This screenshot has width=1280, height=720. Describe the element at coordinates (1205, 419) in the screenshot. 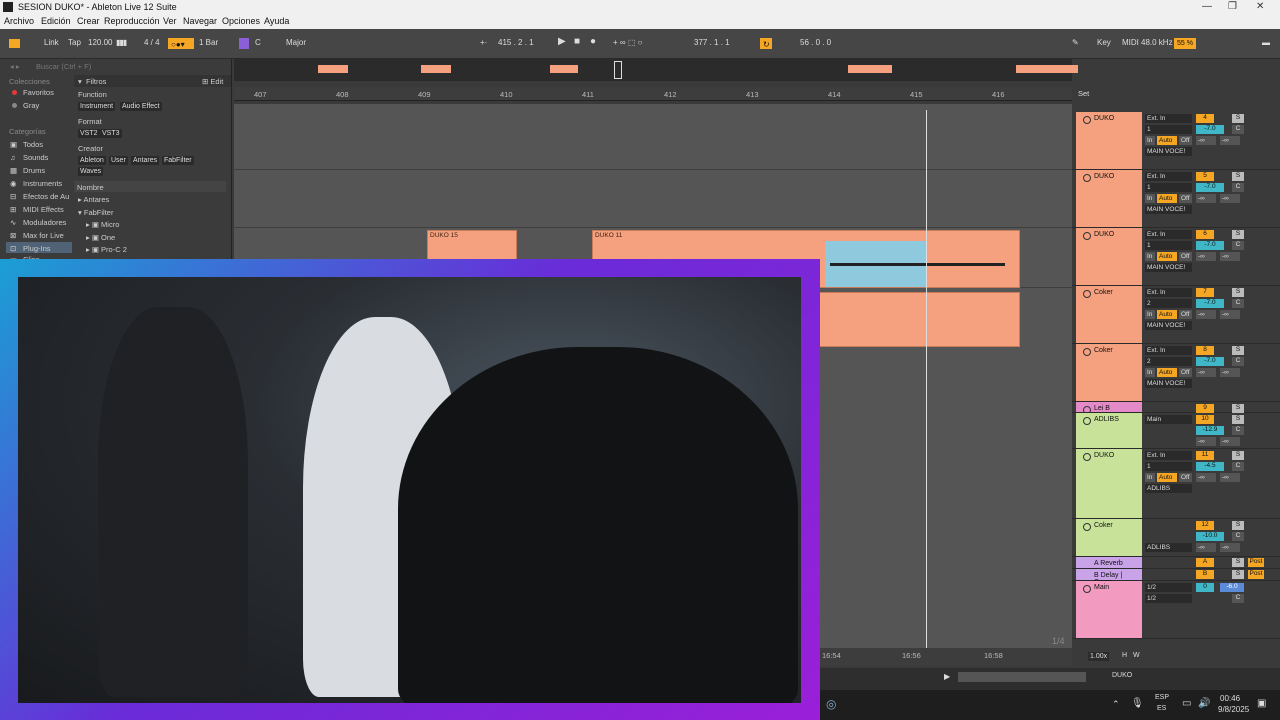

I see `track-activator: 10` at that location.